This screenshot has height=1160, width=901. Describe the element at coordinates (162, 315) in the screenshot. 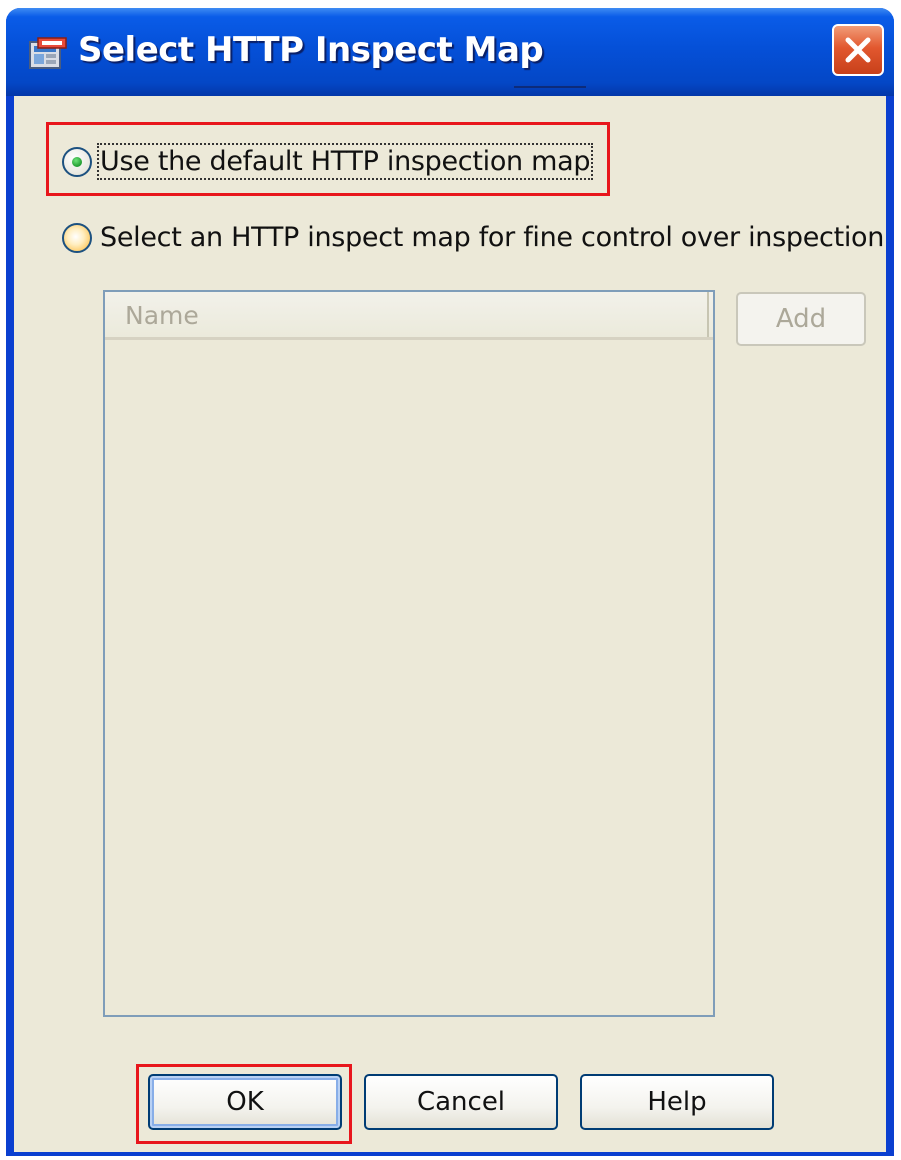

I see `column-header-name-label: Name` at that location.